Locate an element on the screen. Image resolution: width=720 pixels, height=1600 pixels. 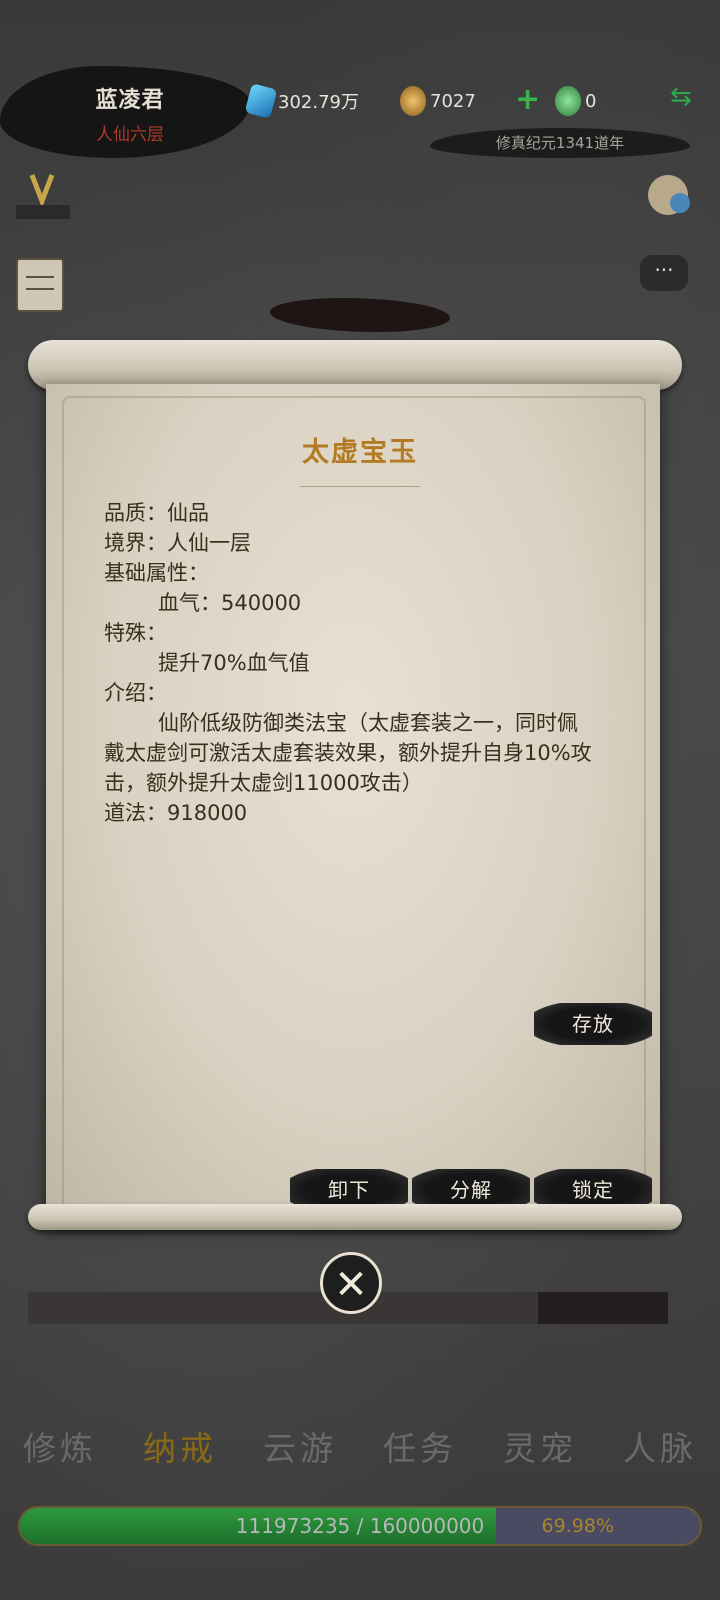
jade-counter: 0 is located at coordinates (575, 101).